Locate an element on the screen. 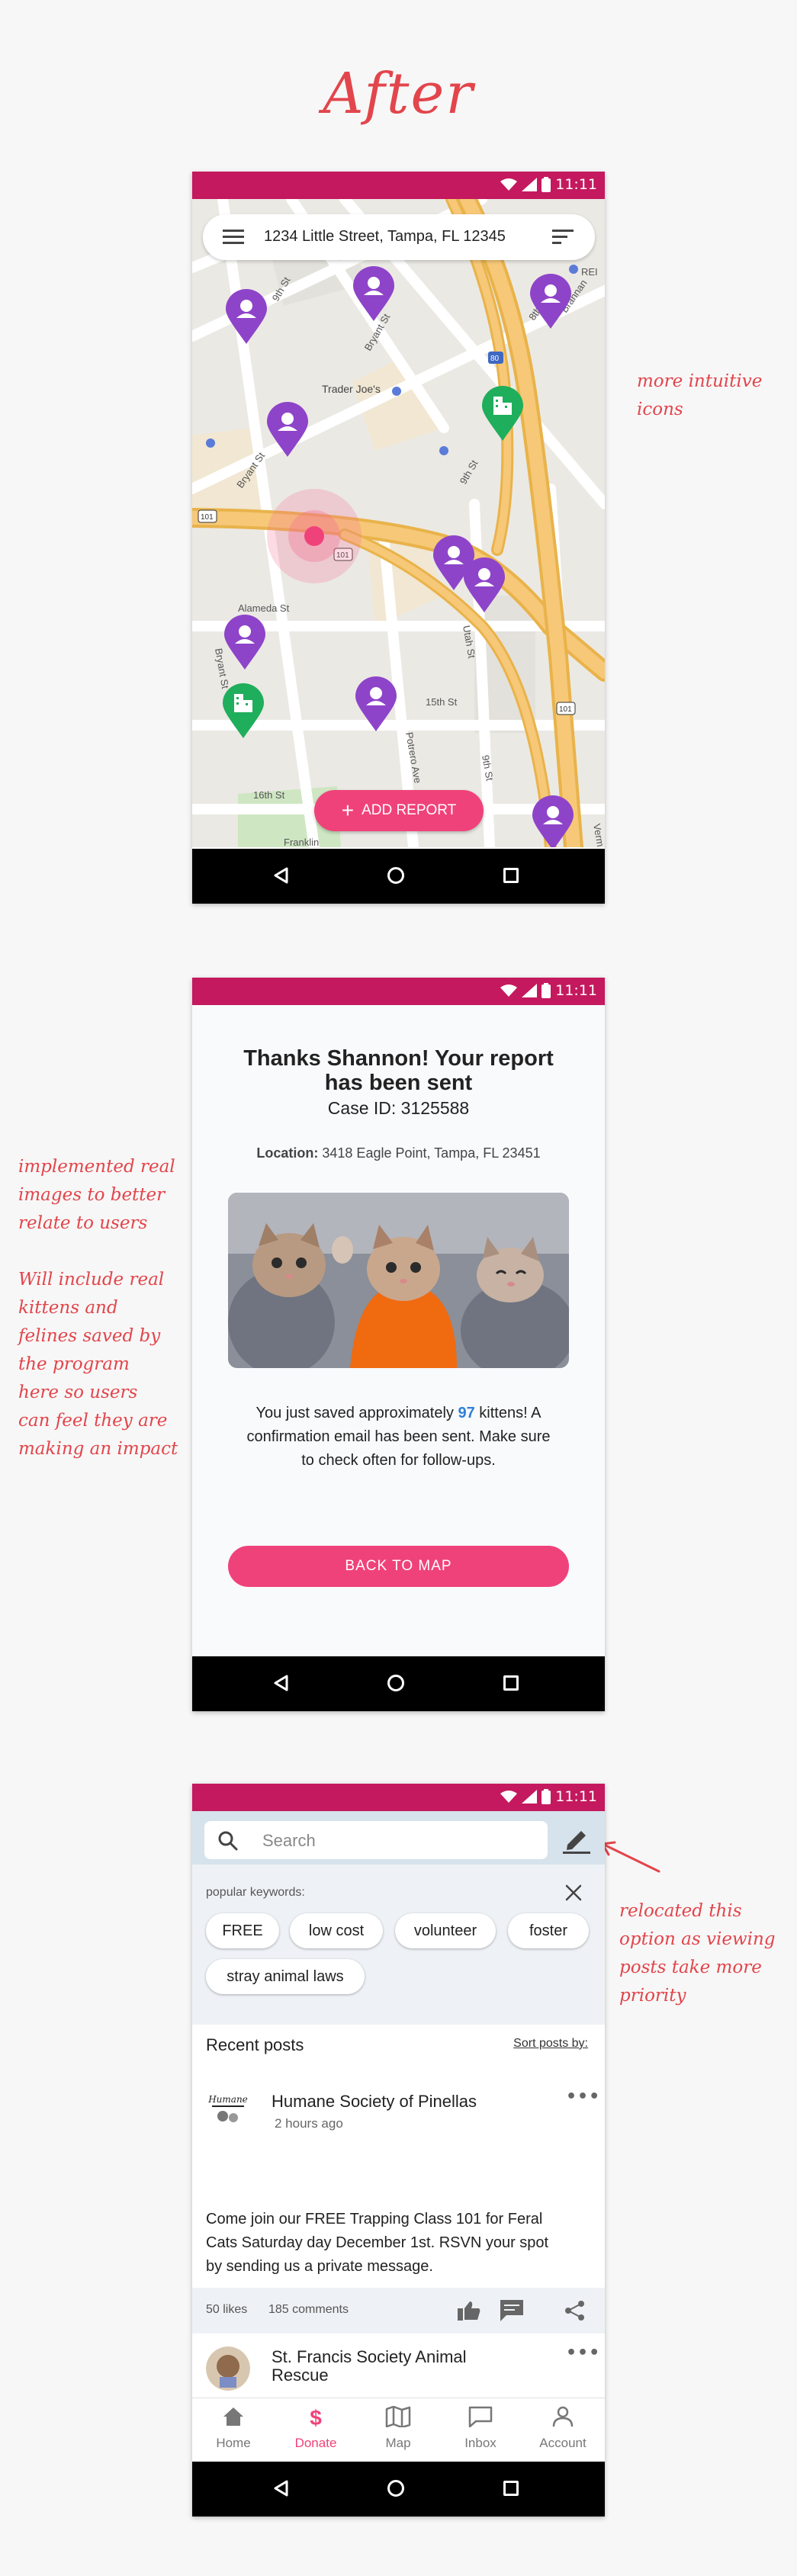 The height and width of the screenshot is (2576, 797). note-line: implemented real is located at coordinates (97, 1167).